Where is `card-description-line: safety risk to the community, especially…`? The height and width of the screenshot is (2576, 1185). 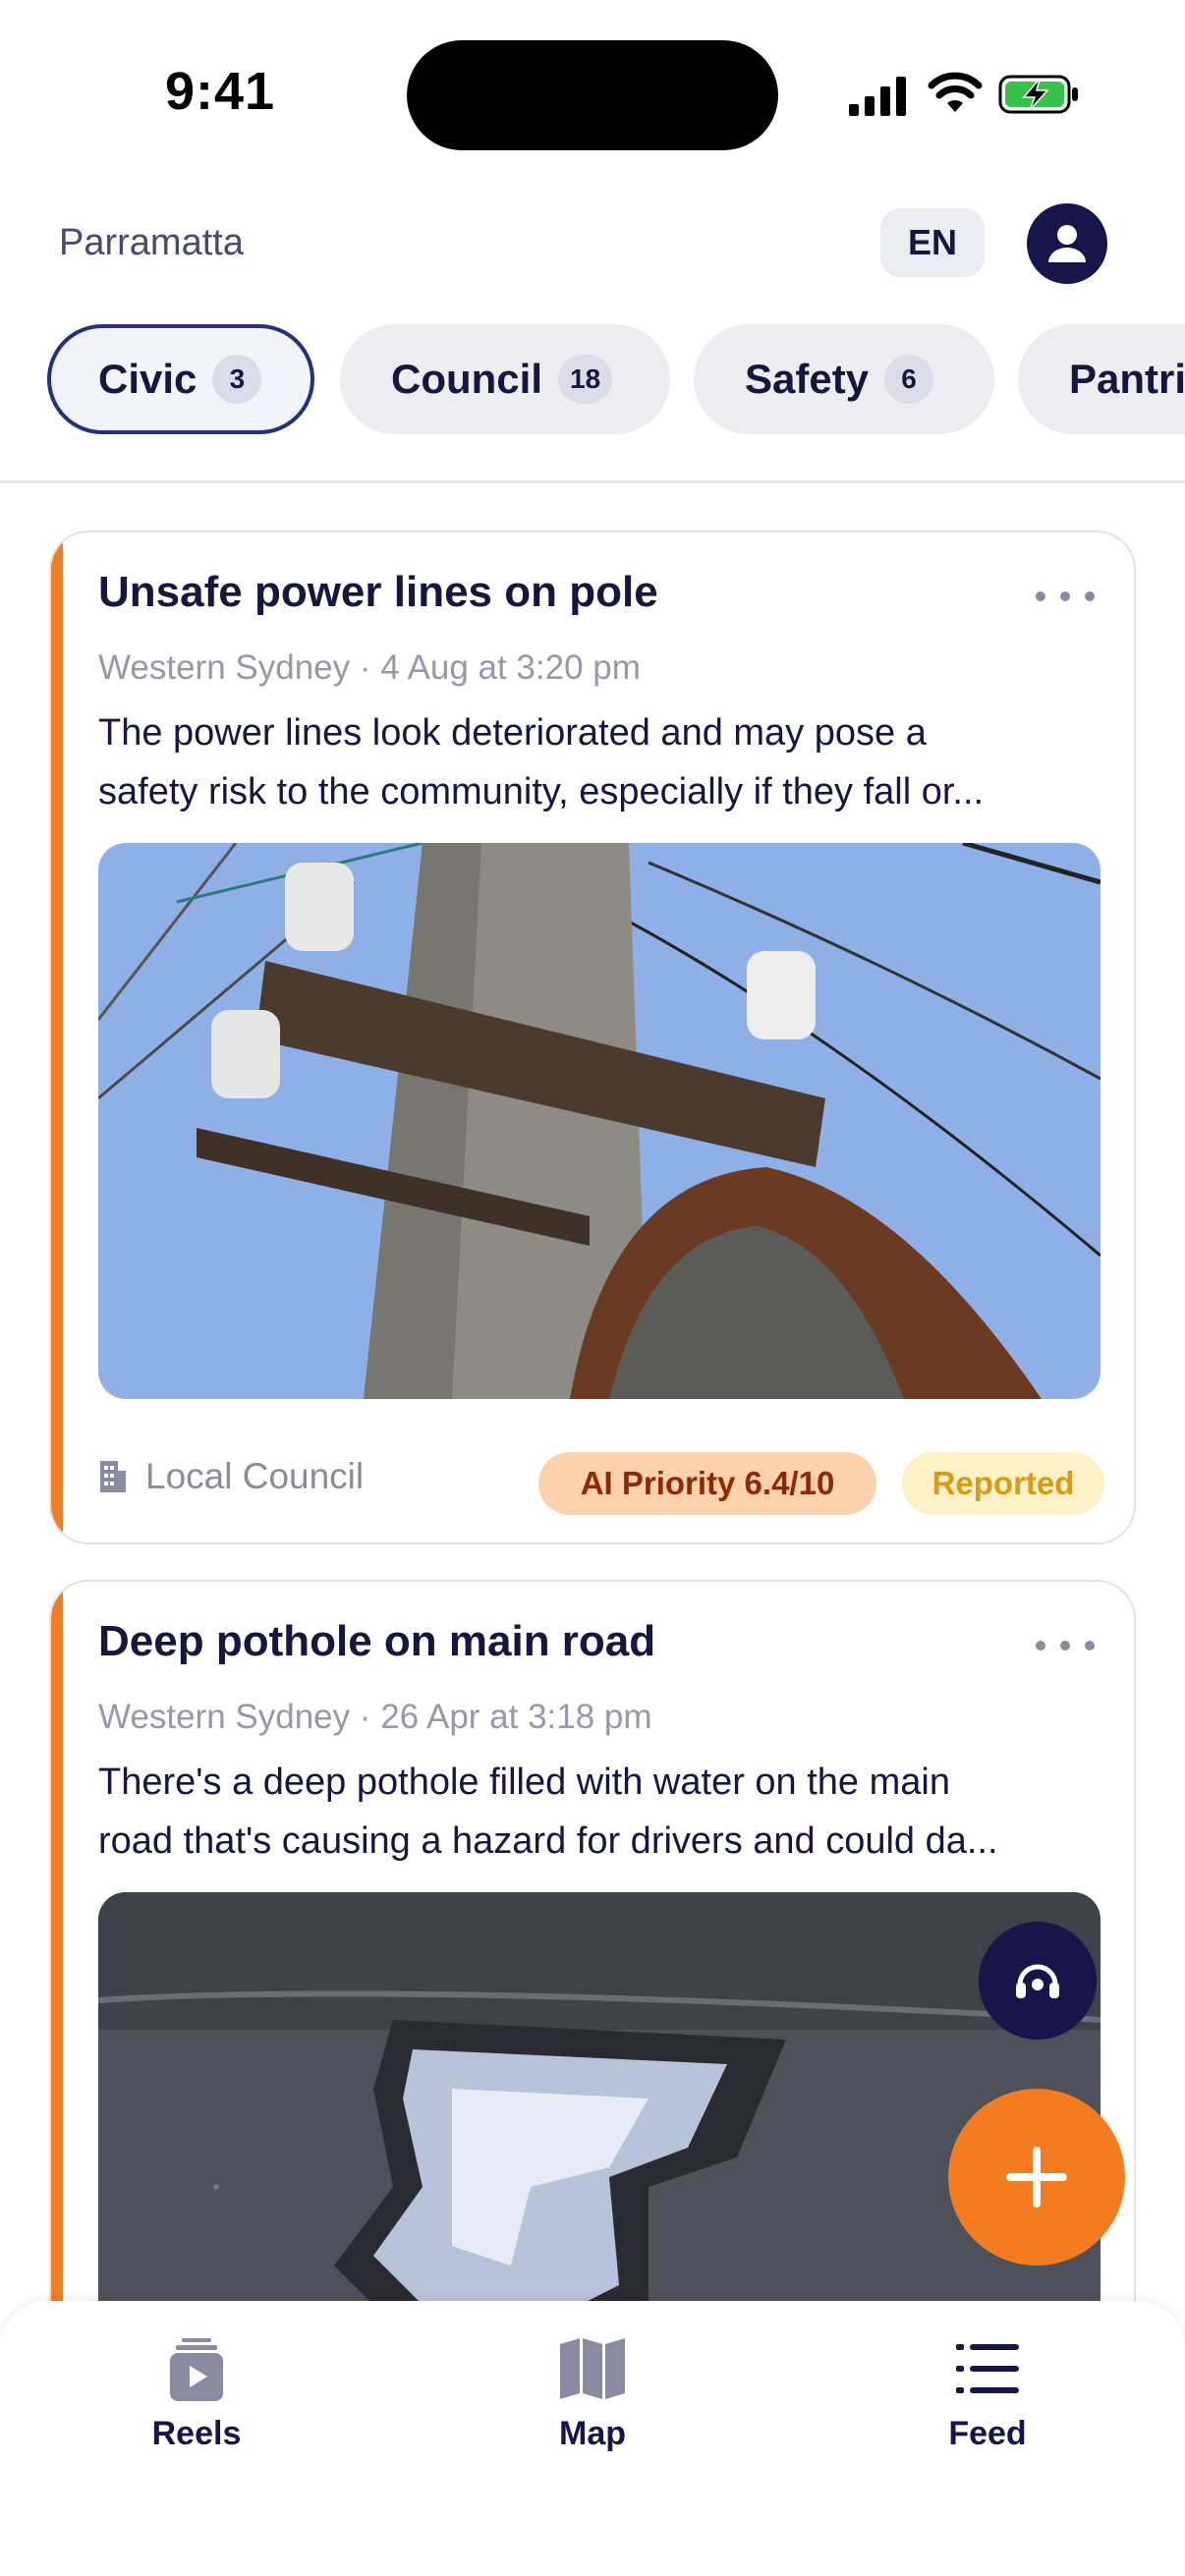 card-description-line: safety risk to the community, especially… is located at coordinates (542, 791).